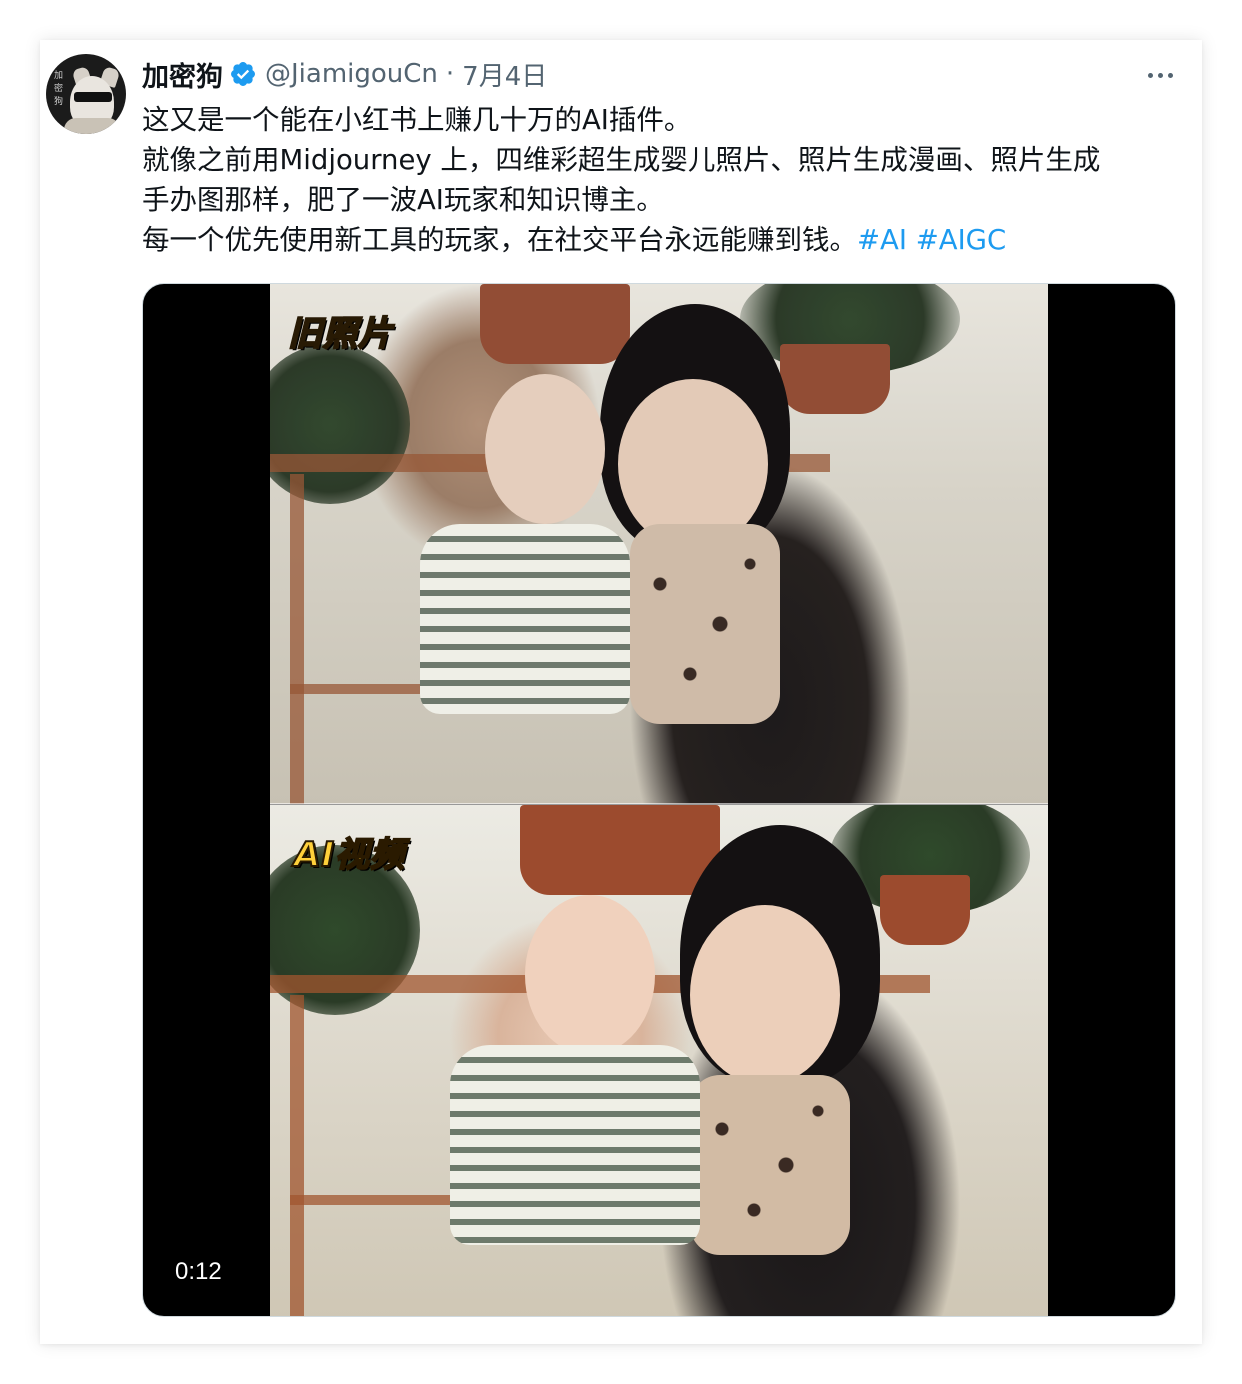 The height and width of the screenshot is (1384, 1242). What do you see at coordinates (243, 74) in the screenshot?
I see `verified-badge-icon` at bounding box center [243, 74].